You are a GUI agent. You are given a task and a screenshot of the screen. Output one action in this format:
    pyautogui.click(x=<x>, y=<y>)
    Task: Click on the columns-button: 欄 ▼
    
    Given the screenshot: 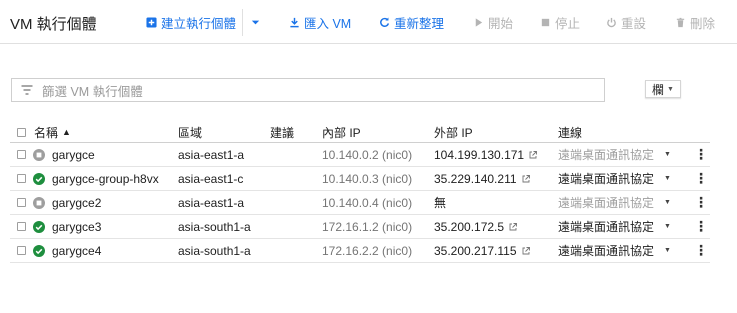 What is the action you would take?
    pyautogui.click(x=663, y=89)
    